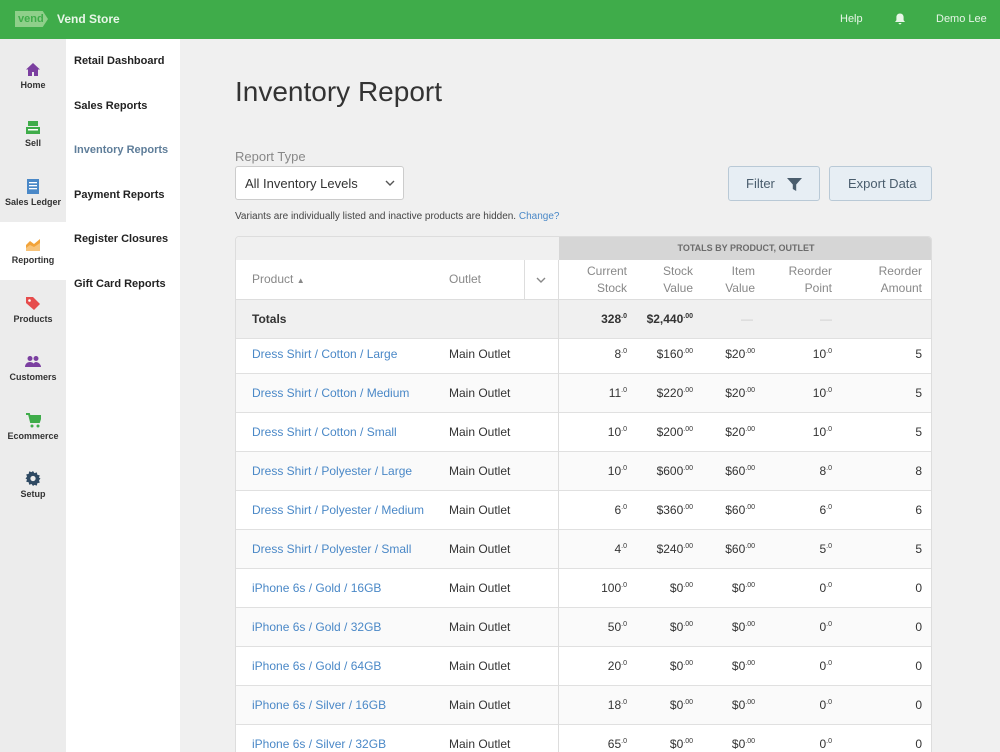  What do you see at coordinates (331, 549) in the screenshot?
I see `product-link: Dress Shirt / Polyester / Small` at bounding box center [331, 549].